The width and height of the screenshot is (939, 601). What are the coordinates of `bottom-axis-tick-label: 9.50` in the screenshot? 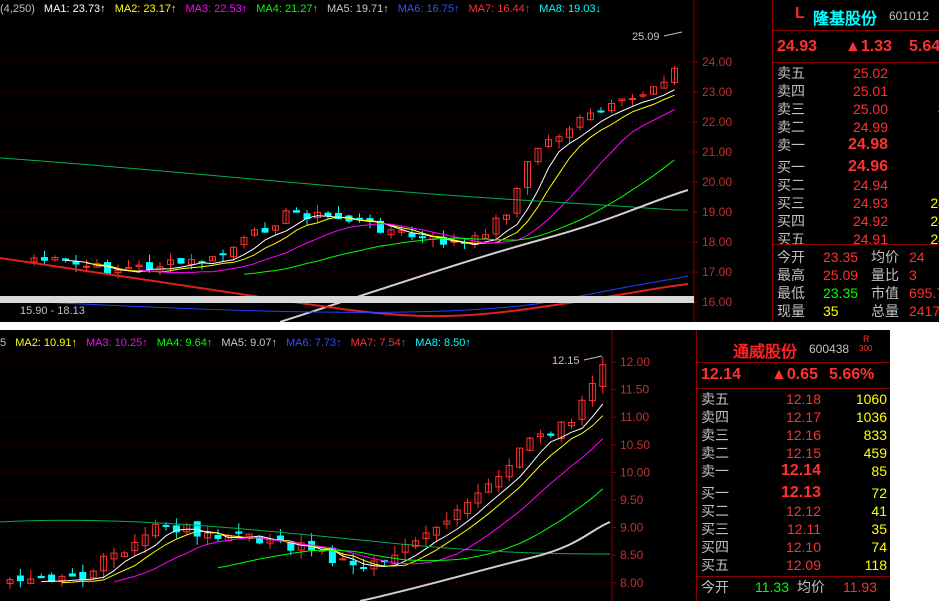 It's located at (632, 500).